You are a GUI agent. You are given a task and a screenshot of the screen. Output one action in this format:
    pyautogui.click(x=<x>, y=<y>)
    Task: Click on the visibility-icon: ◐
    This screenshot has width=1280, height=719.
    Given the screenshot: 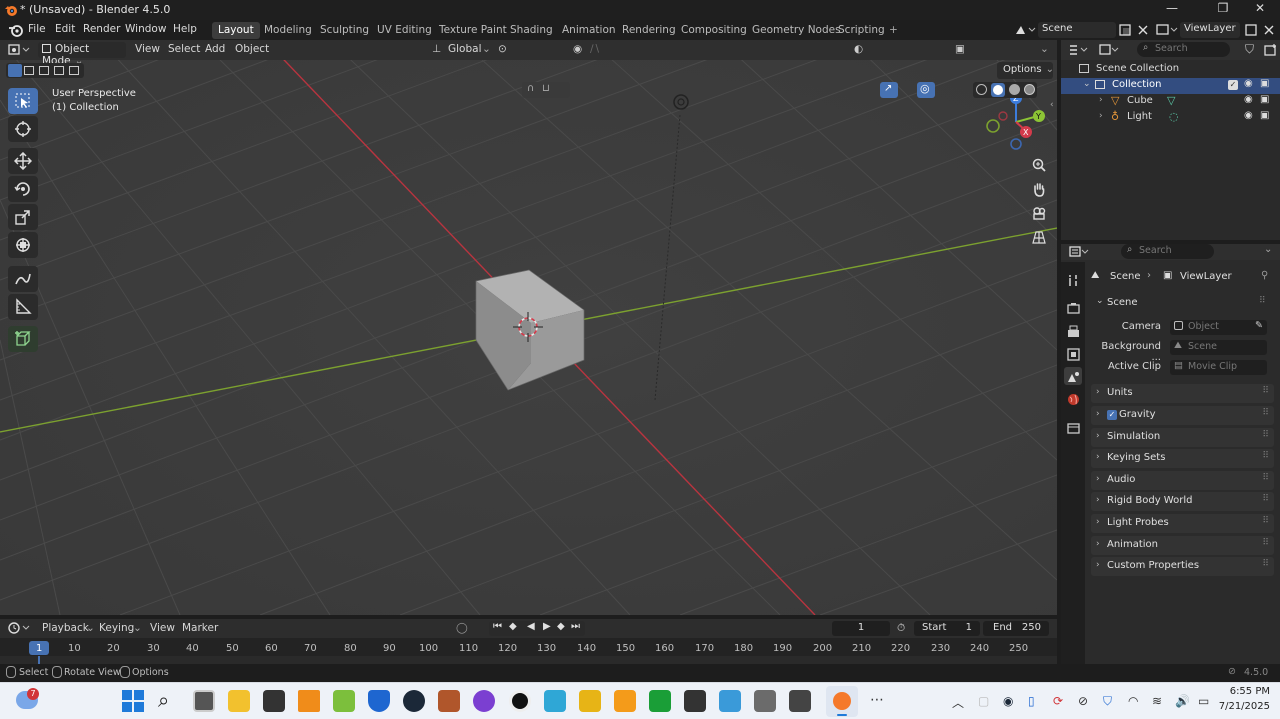 What is the action you would take?
    pyautogui.click(x=858, y=49)
    